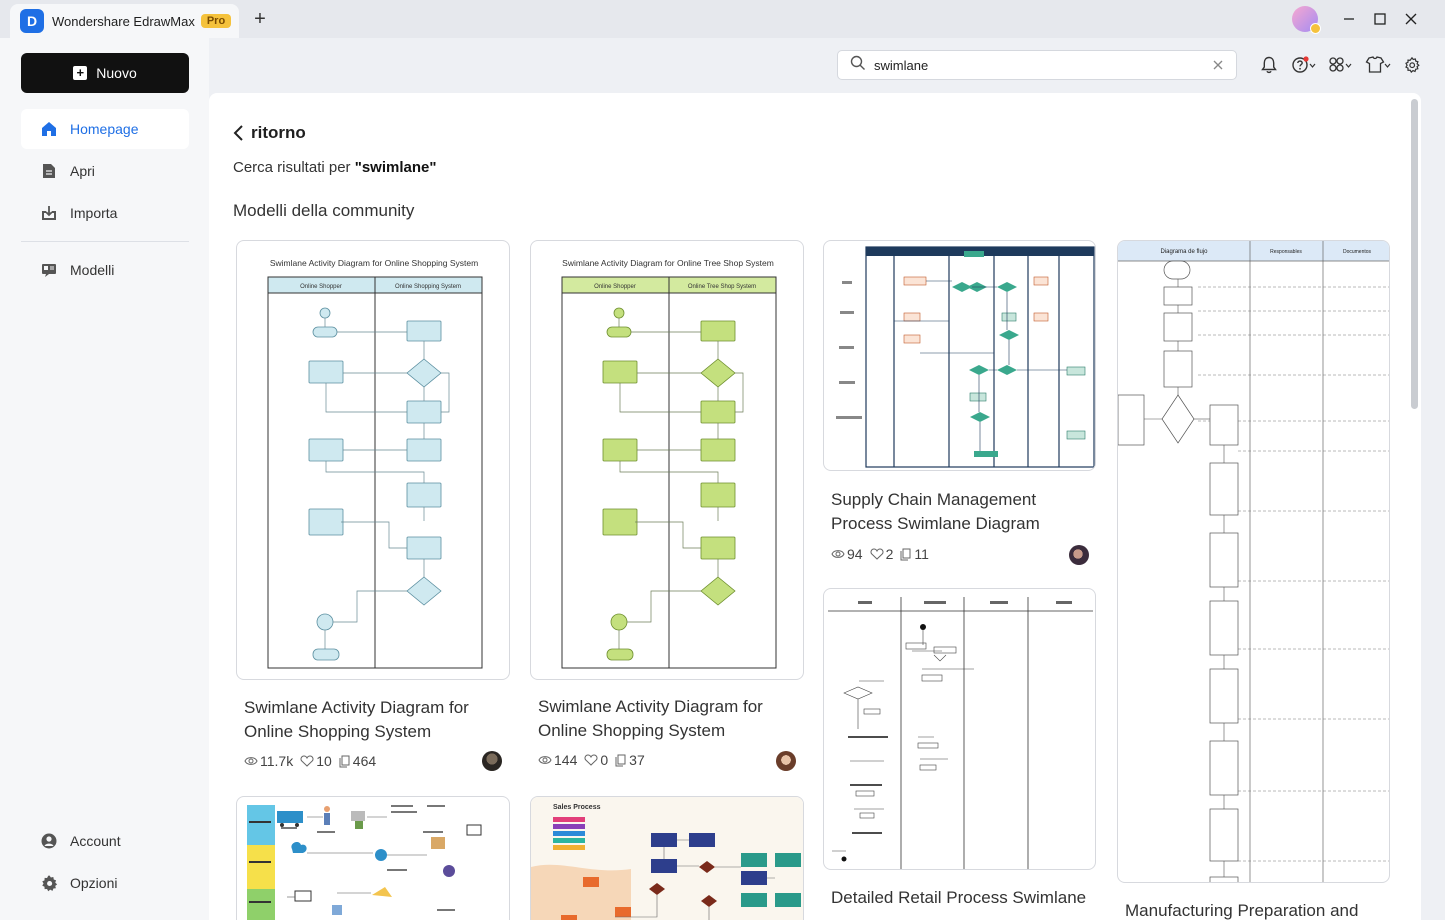  I want to click on thumb-title: Sales Process, so click(577, 807).